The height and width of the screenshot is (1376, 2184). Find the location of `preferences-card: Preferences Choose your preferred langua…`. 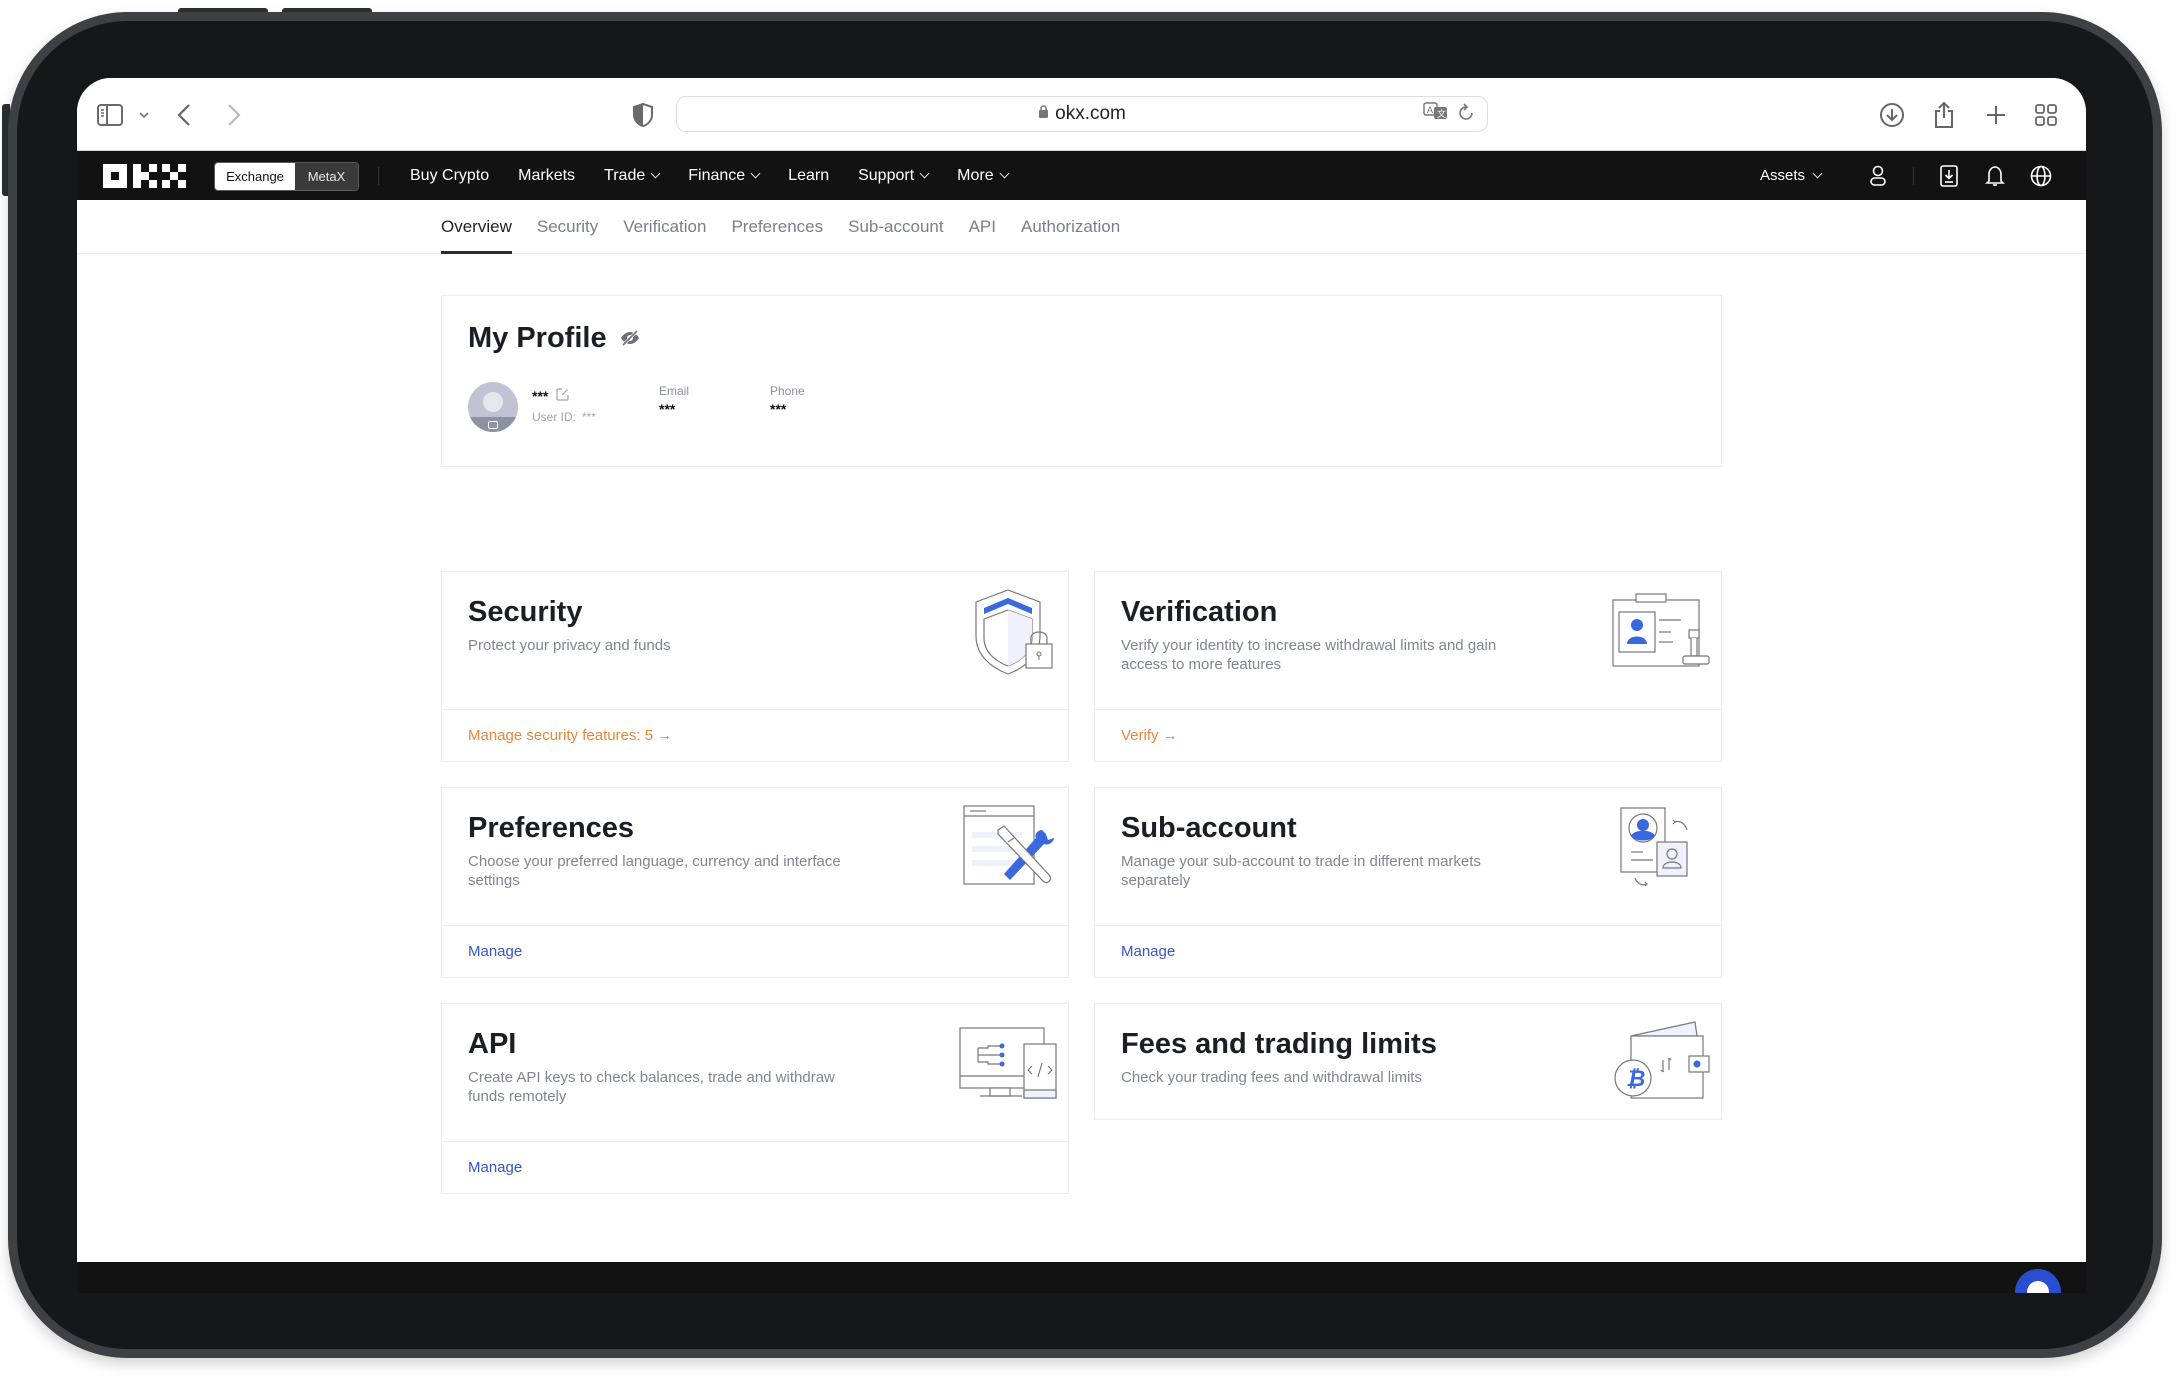

preferences-card: Preferences Choose your preferred langua… is located at coordinates (755, 882).